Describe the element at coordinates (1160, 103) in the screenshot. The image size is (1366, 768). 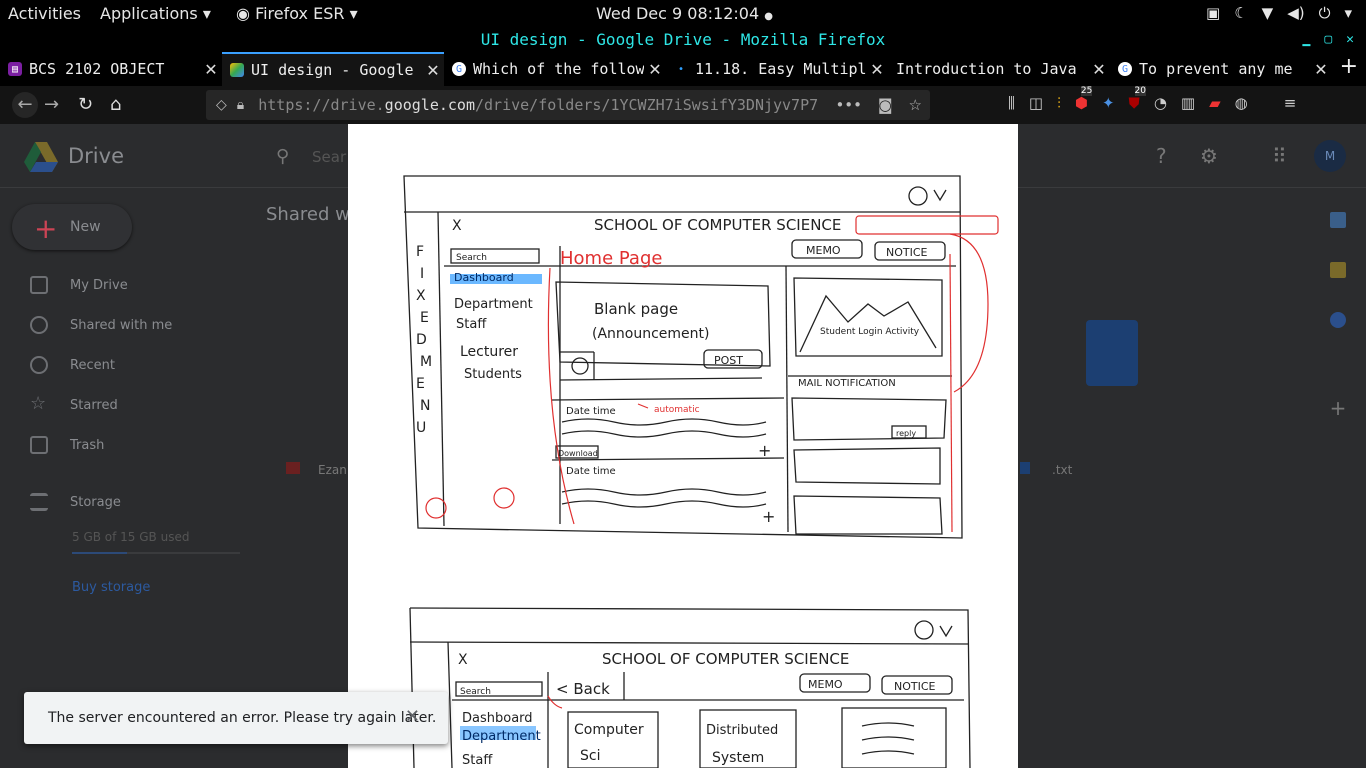
I see `tracker-icon: ◔` at that location.